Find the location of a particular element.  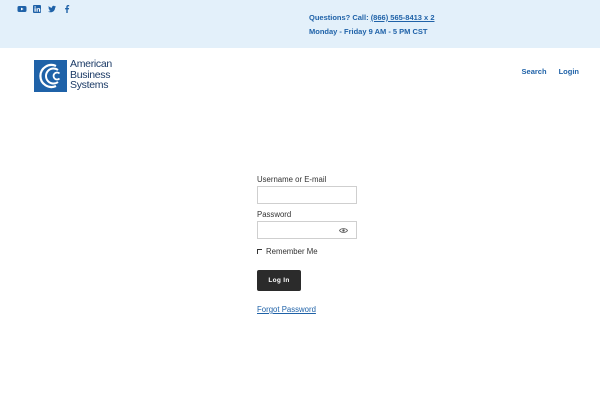

logo-line-3: Systems is located at coordinates (89, 85).